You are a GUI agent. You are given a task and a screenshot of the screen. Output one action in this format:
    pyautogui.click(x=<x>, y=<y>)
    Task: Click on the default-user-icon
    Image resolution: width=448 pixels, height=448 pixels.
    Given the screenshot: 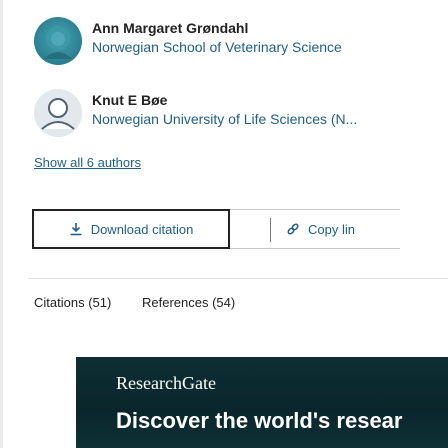 What is the action you would take?
    pyautogui.click(x=58, y=113)
    